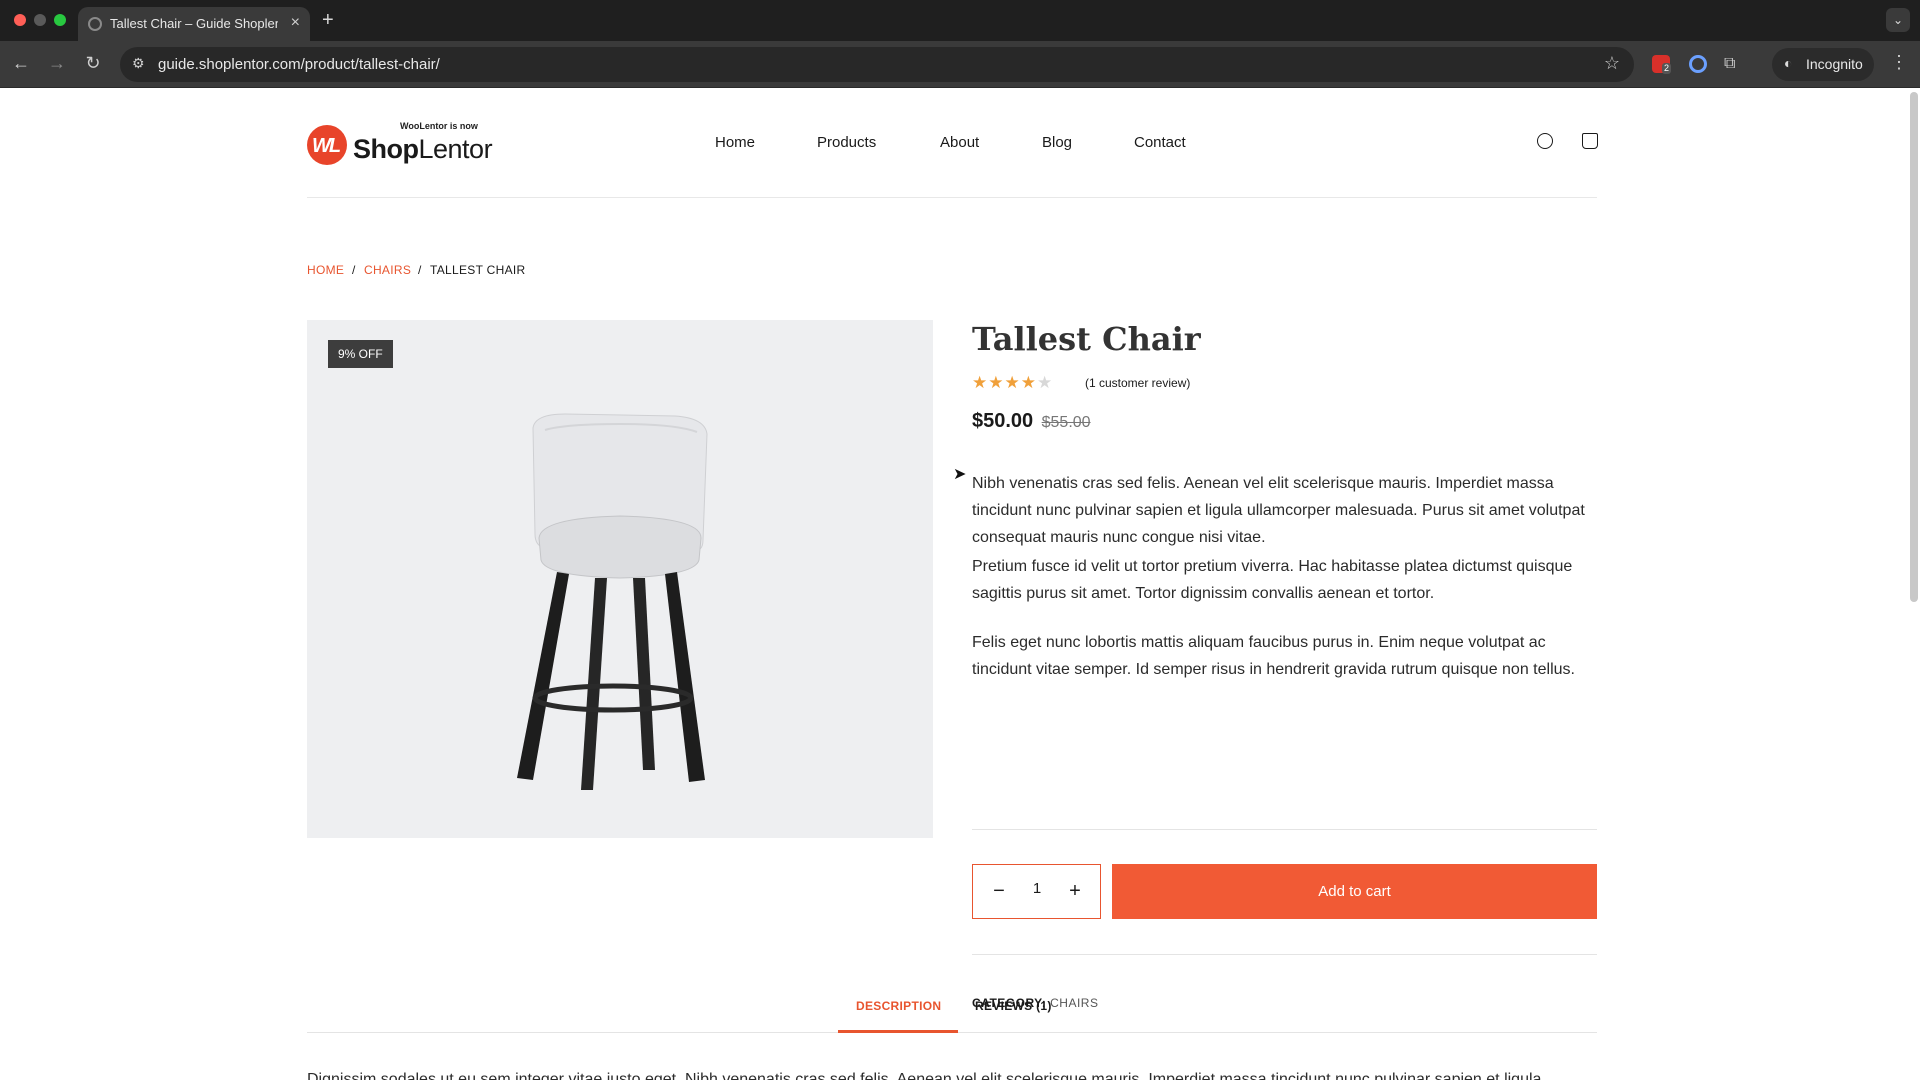 This screenshot has height=1080, width=1920. I want to click on quantity-input, so click(1037, 888).